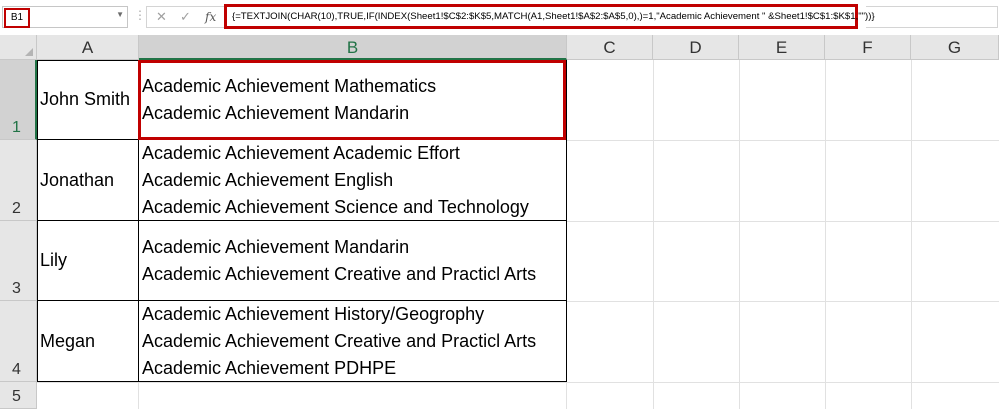 The width and height of the screenshot is (999, 409). Describe the element at coordinates (17, 18) in the screenshot. I see `name-box-value: B1` at that location.